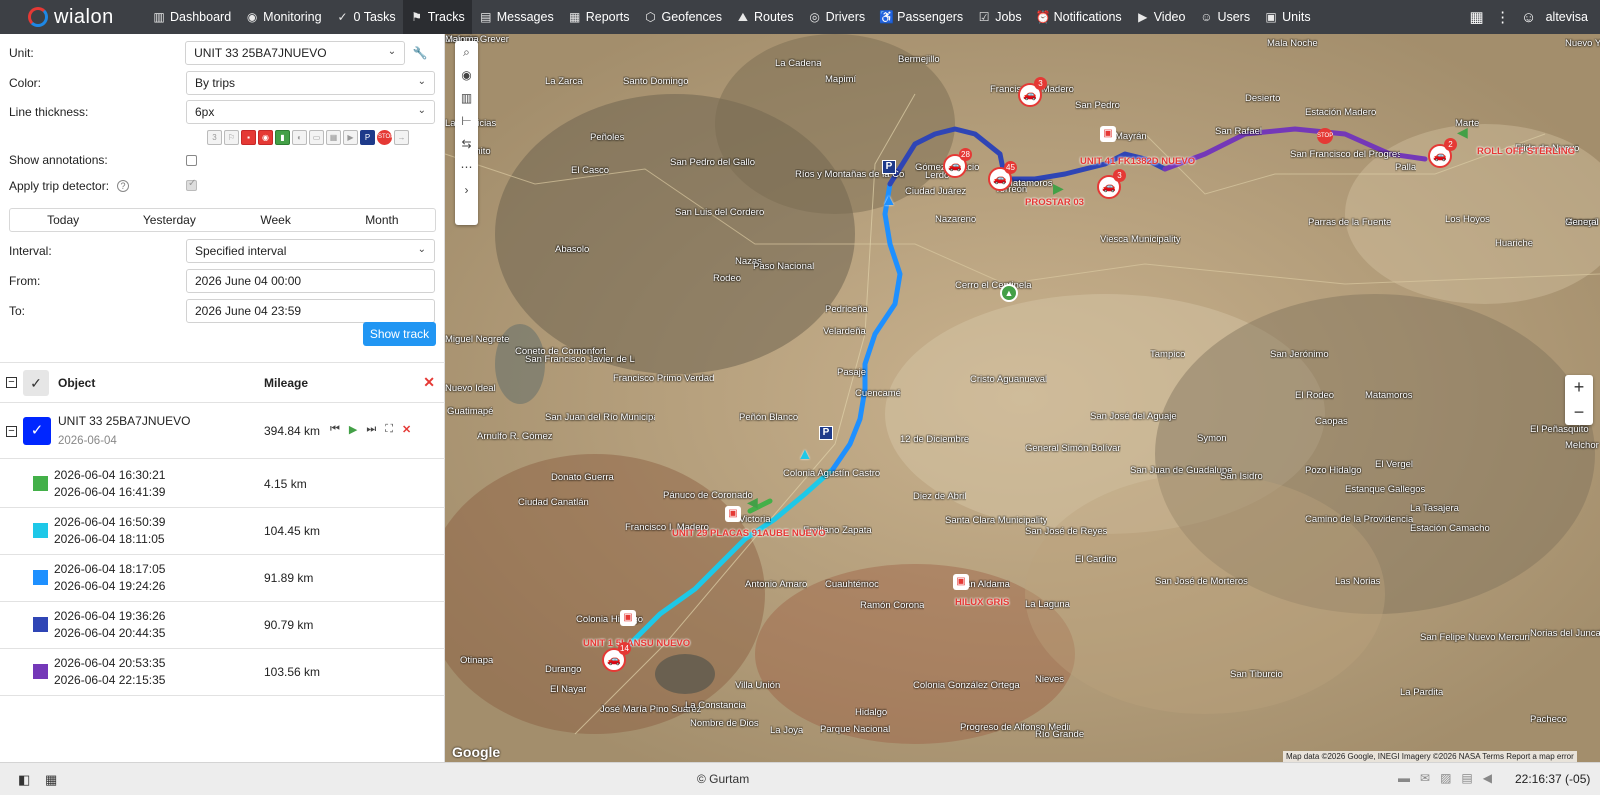 The image size is (1600, 795). Describe the element at coordinates (335, 429) in the screenshot. I see `skip-back-icon: ⏮` at that location.